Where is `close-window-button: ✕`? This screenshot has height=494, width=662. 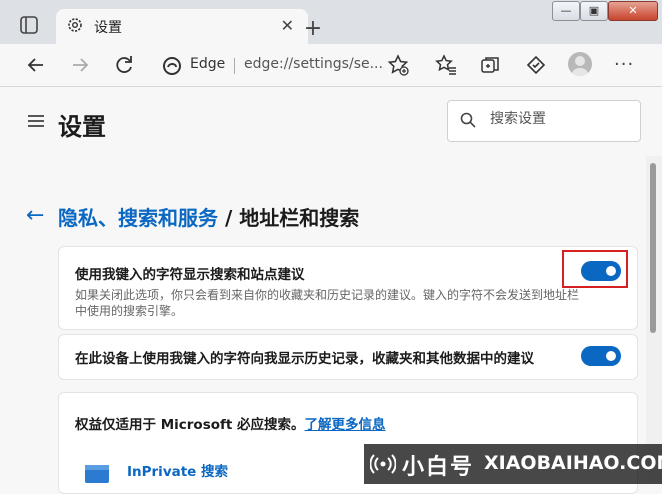 close-window-button: ✕ is located at coordinates (633, 11).